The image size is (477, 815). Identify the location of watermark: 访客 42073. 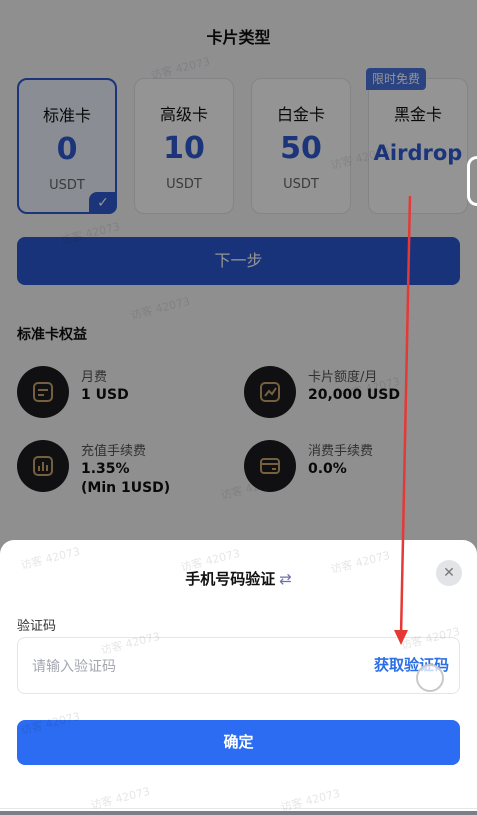
(310, 800).